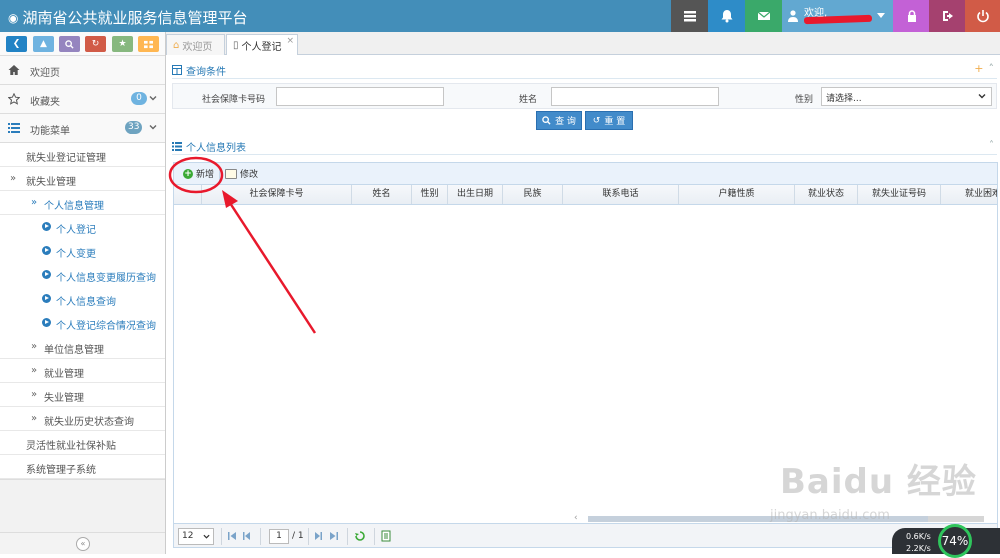  Describe the element at coordinates (546, 120) in the screenshot. I see `search-icon` at that location.